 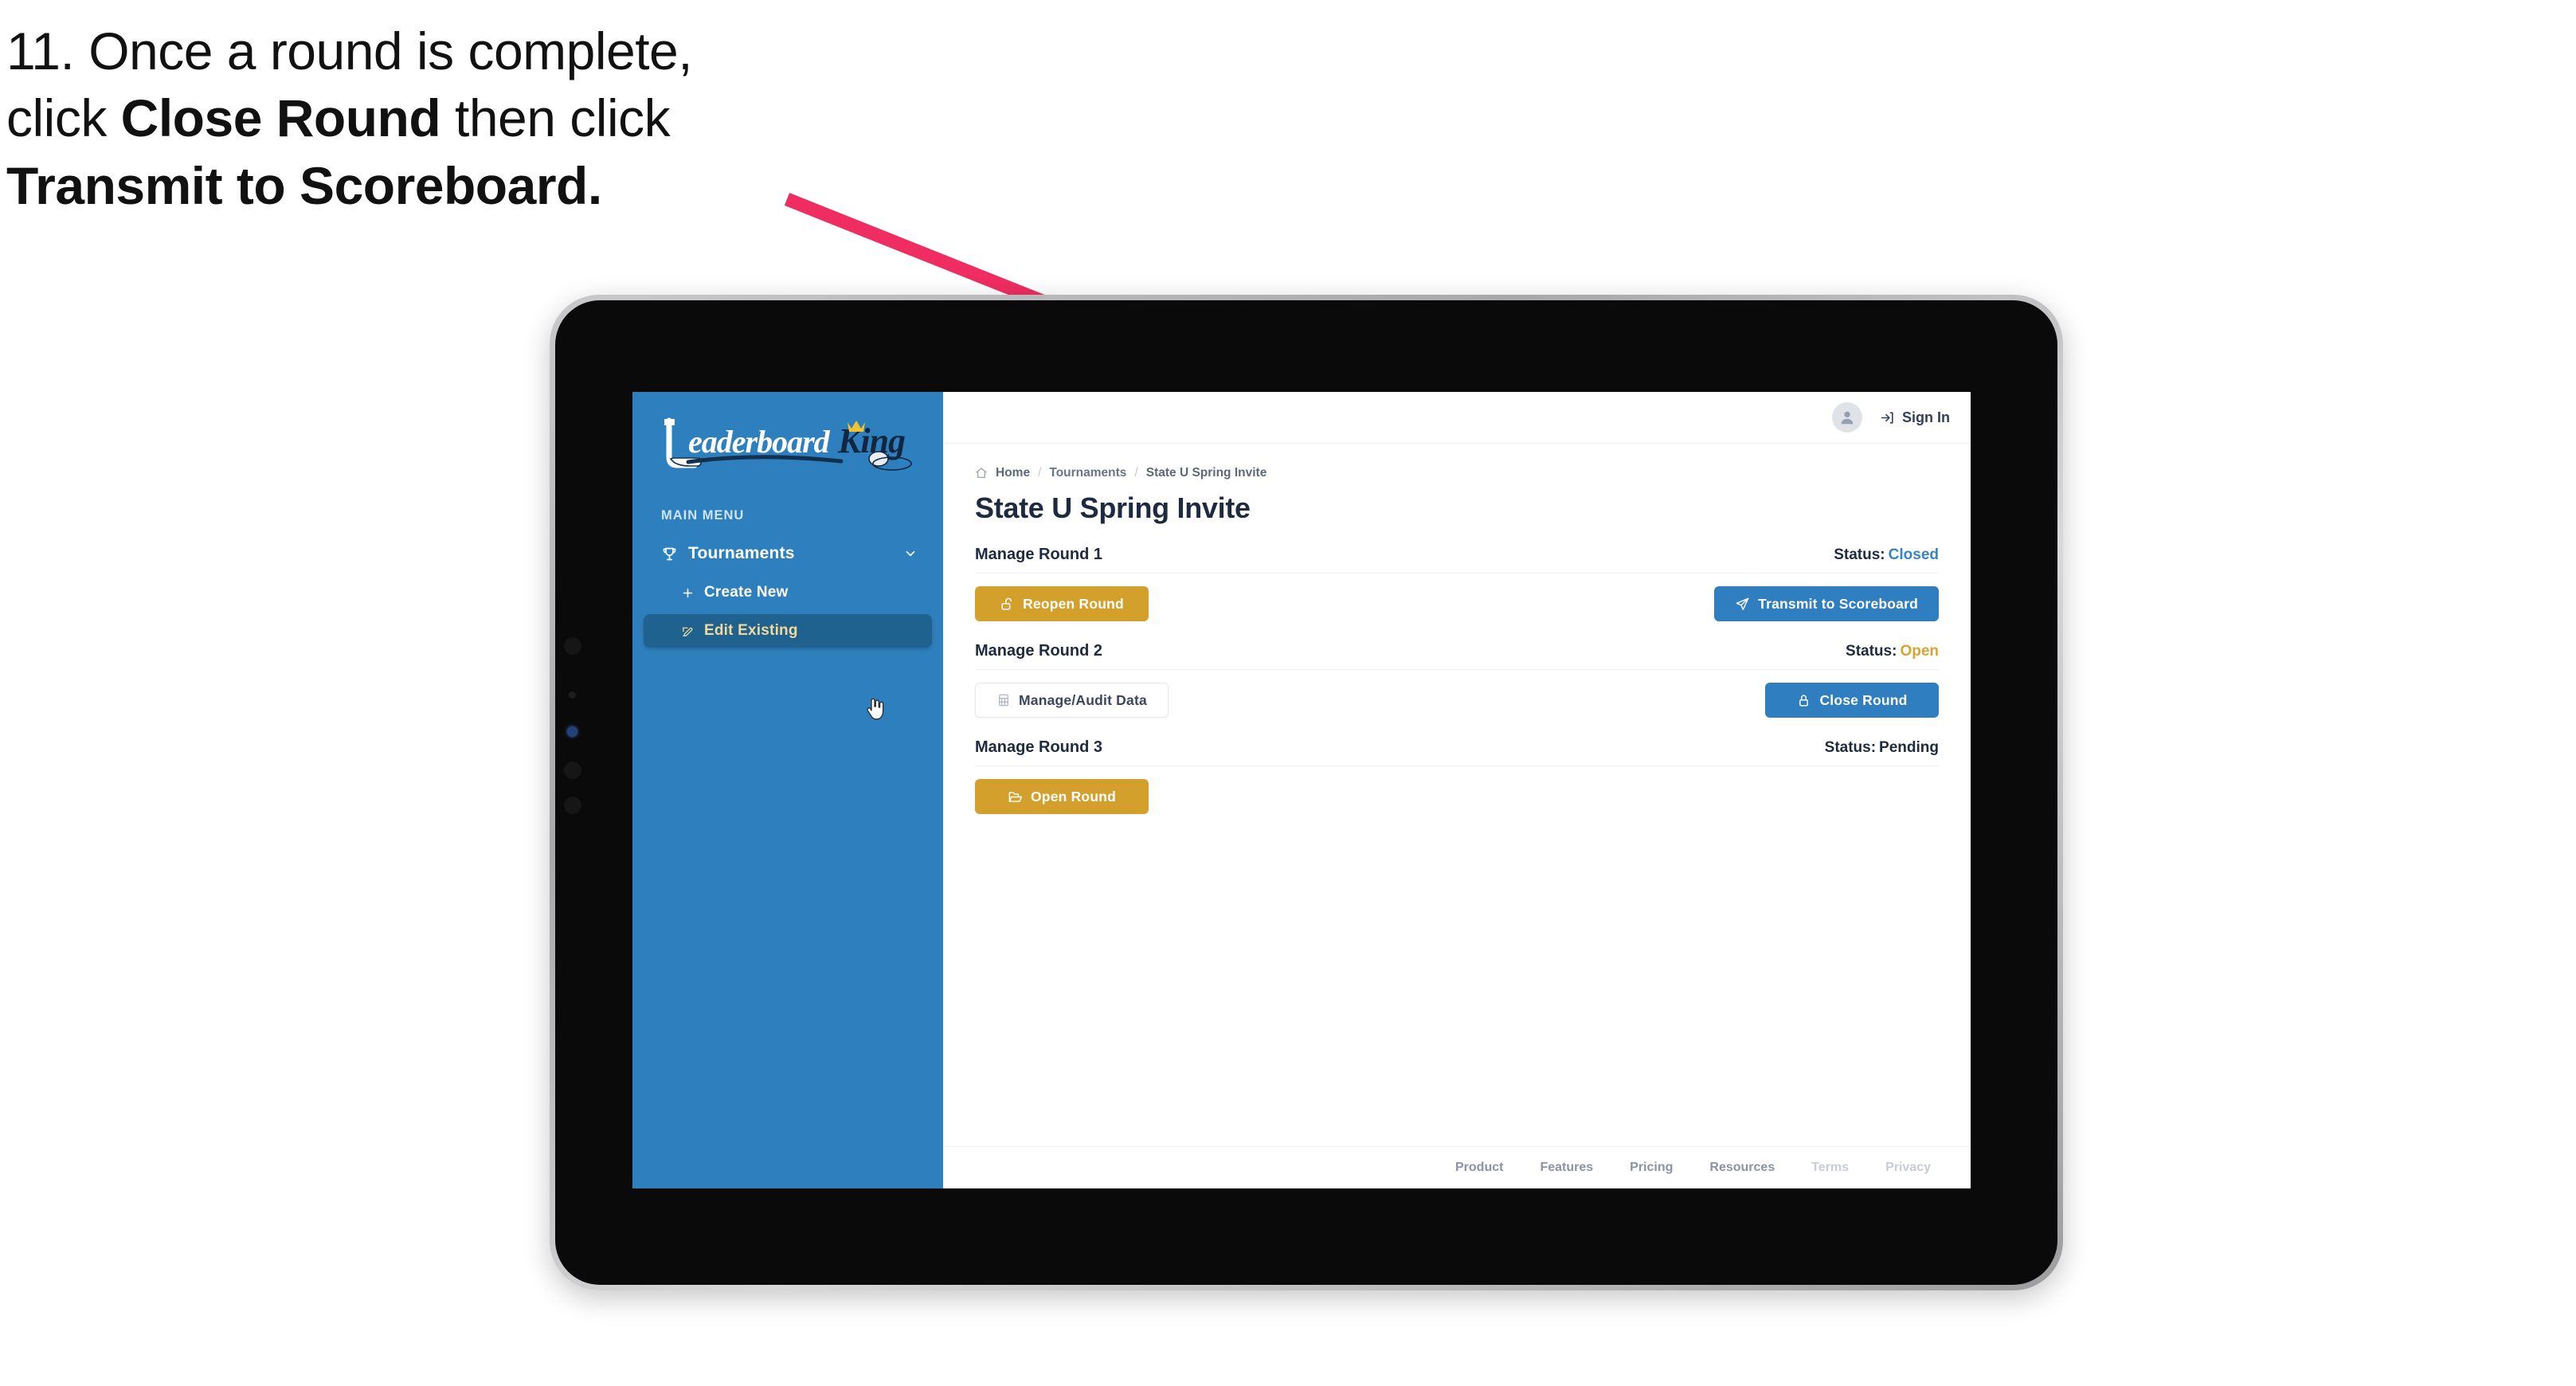 What do you see at coordinates (1457, 560) in the screenshot?
I see `round-1-header: Manage Round 1 Status: Closed` at bounding box center [1457, 560].